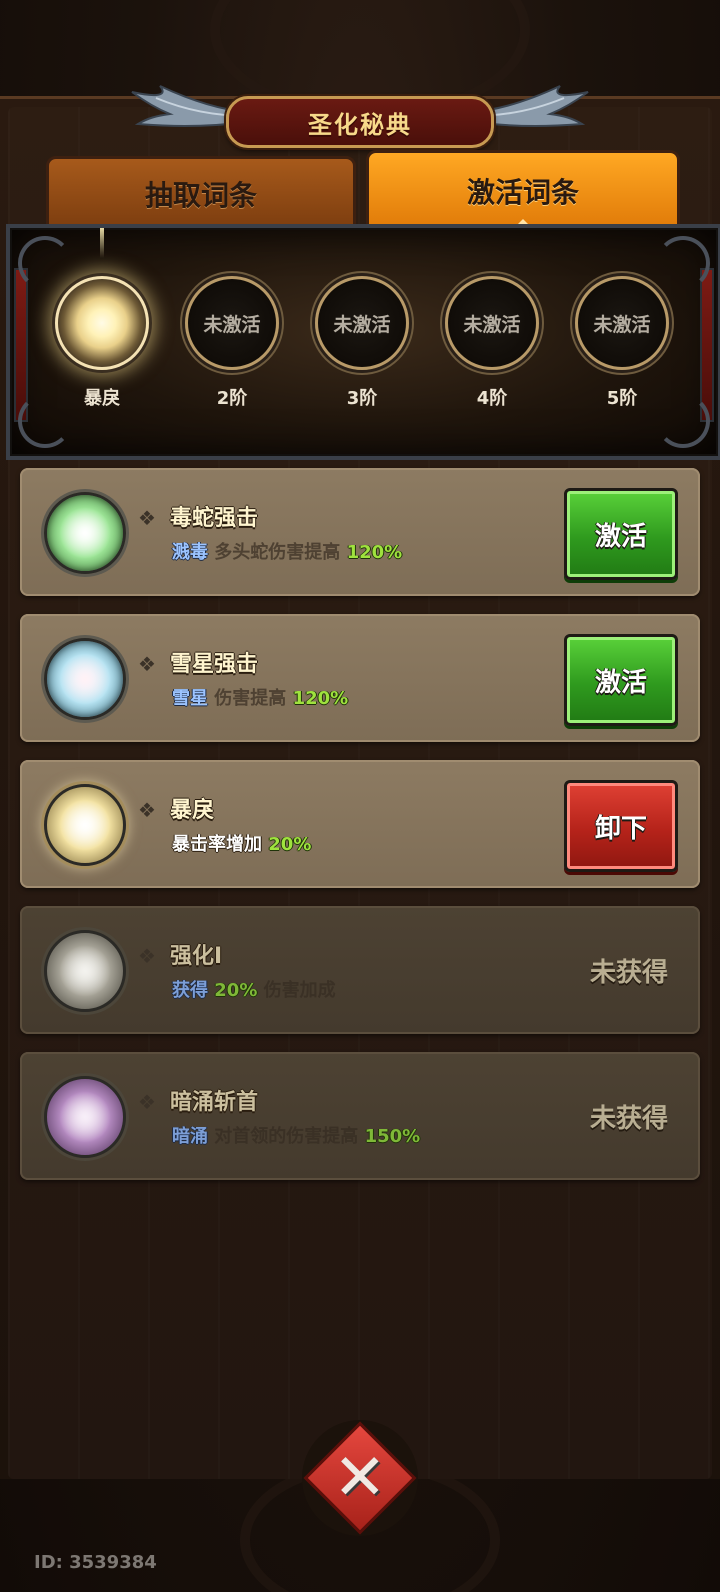 This screenshot has width=720, height=1592. I want to click on skill-desc-text: 对首领的伤害提高, so click(286, 1136).